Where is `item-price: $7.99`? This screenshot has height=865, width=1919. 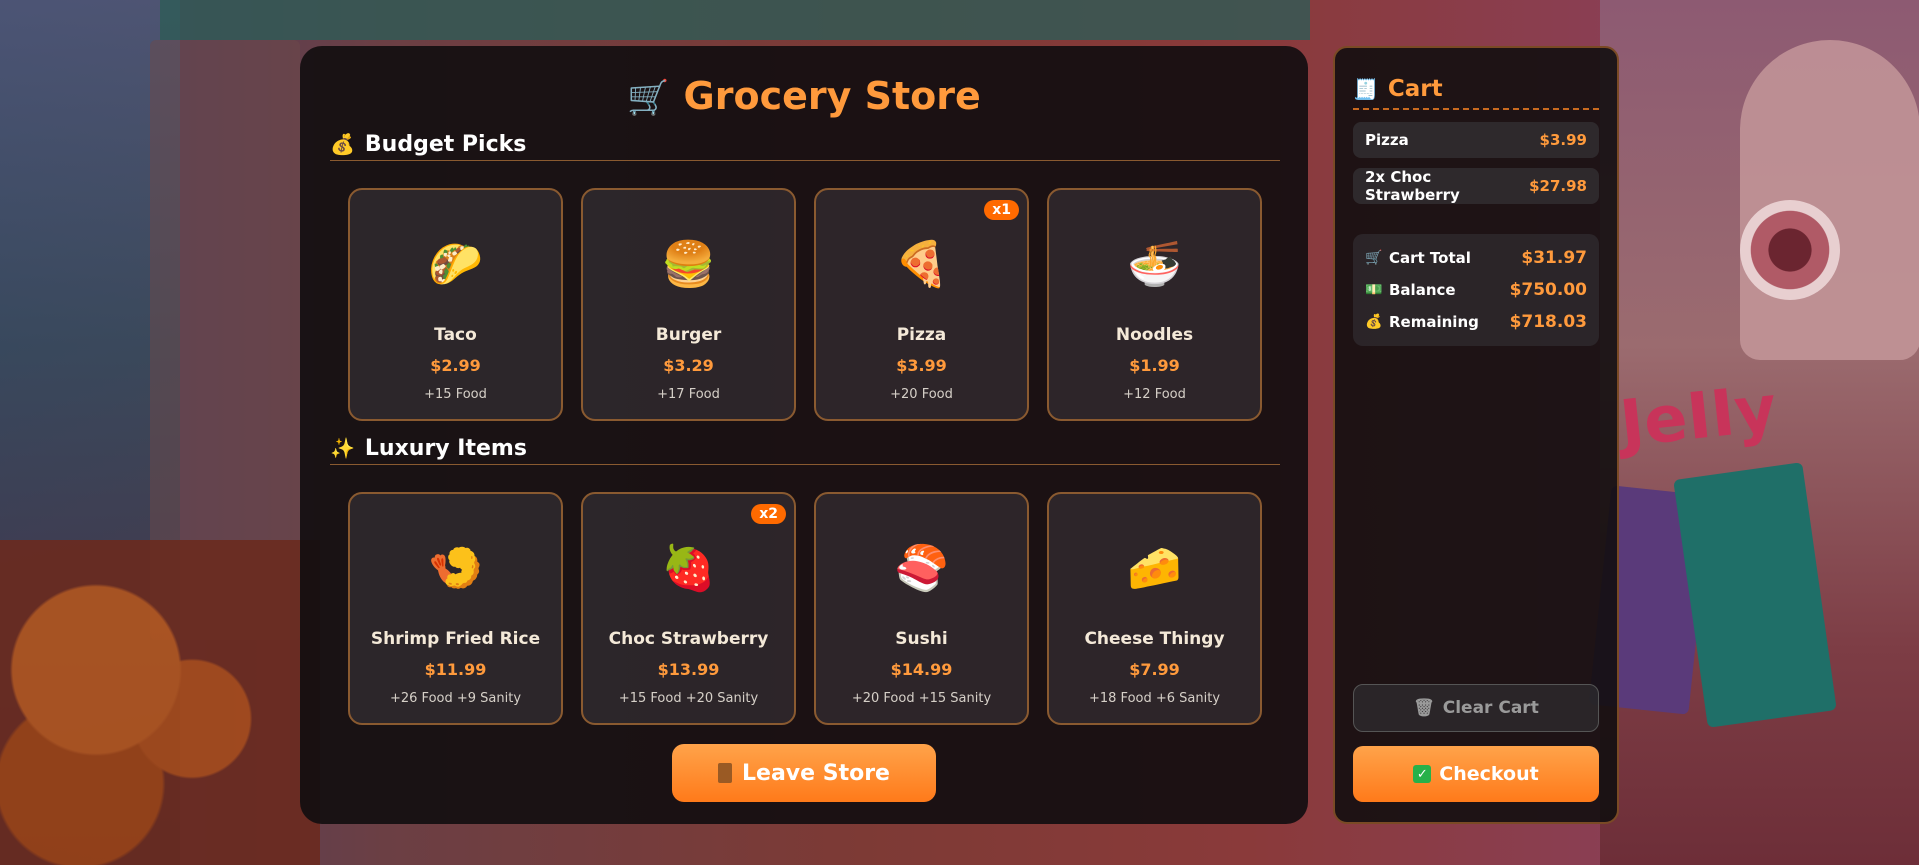 item-price: $7.99 is located at coordinates (1154, 669).